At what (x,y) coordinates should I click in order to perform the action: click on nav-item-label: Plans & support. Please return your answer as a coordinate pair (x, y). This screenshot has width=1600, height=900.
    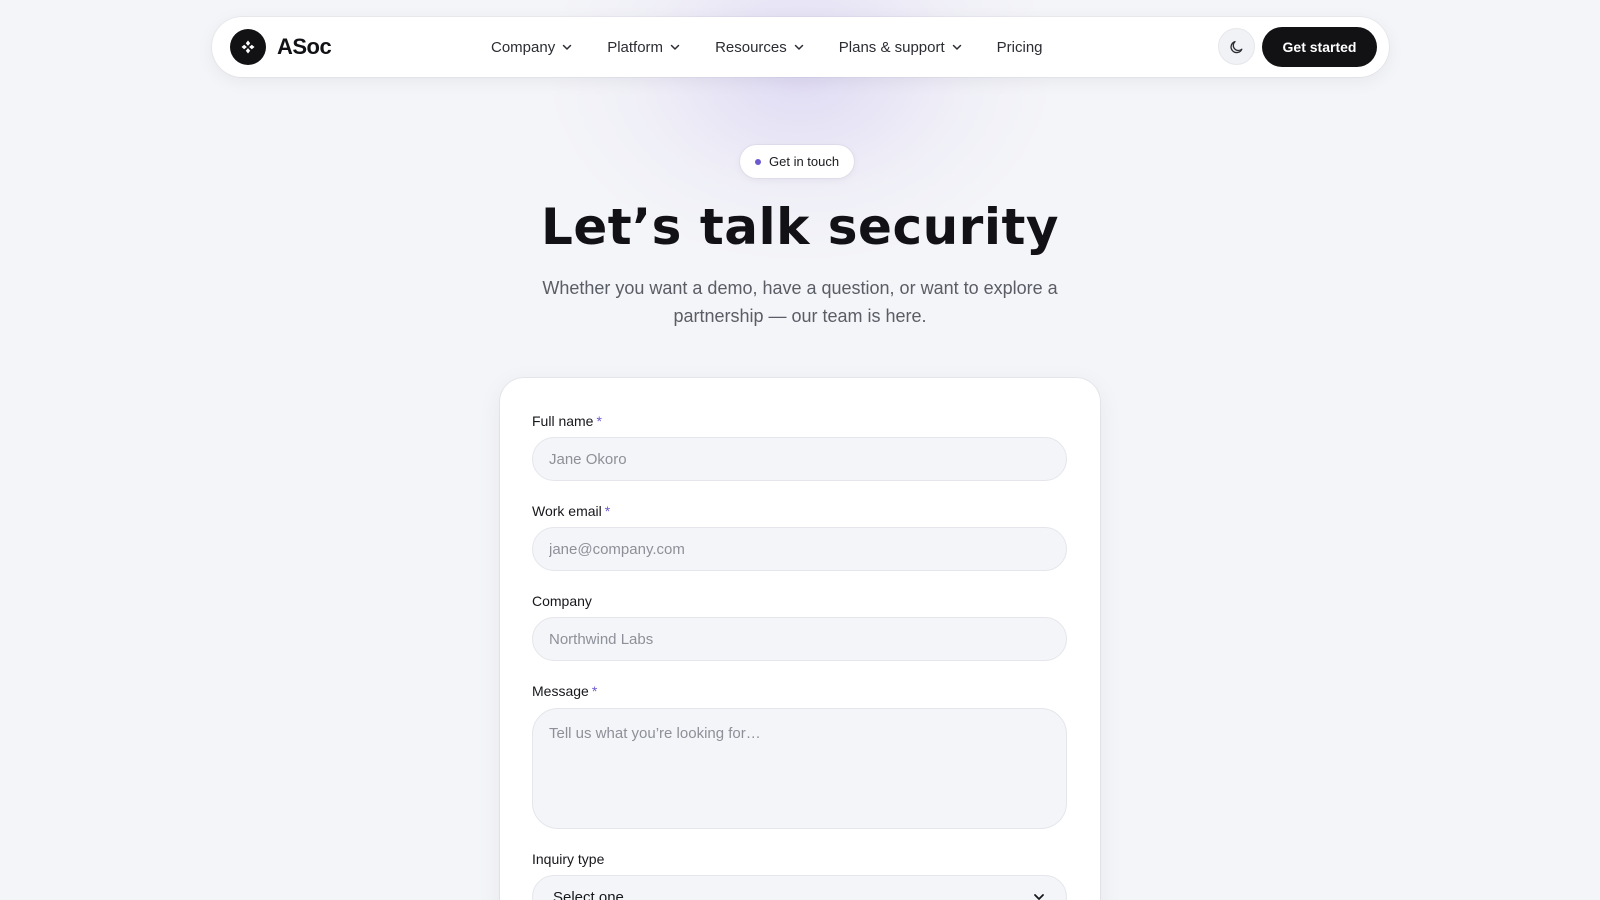
    Looking at the image, I should click on (891, 47).